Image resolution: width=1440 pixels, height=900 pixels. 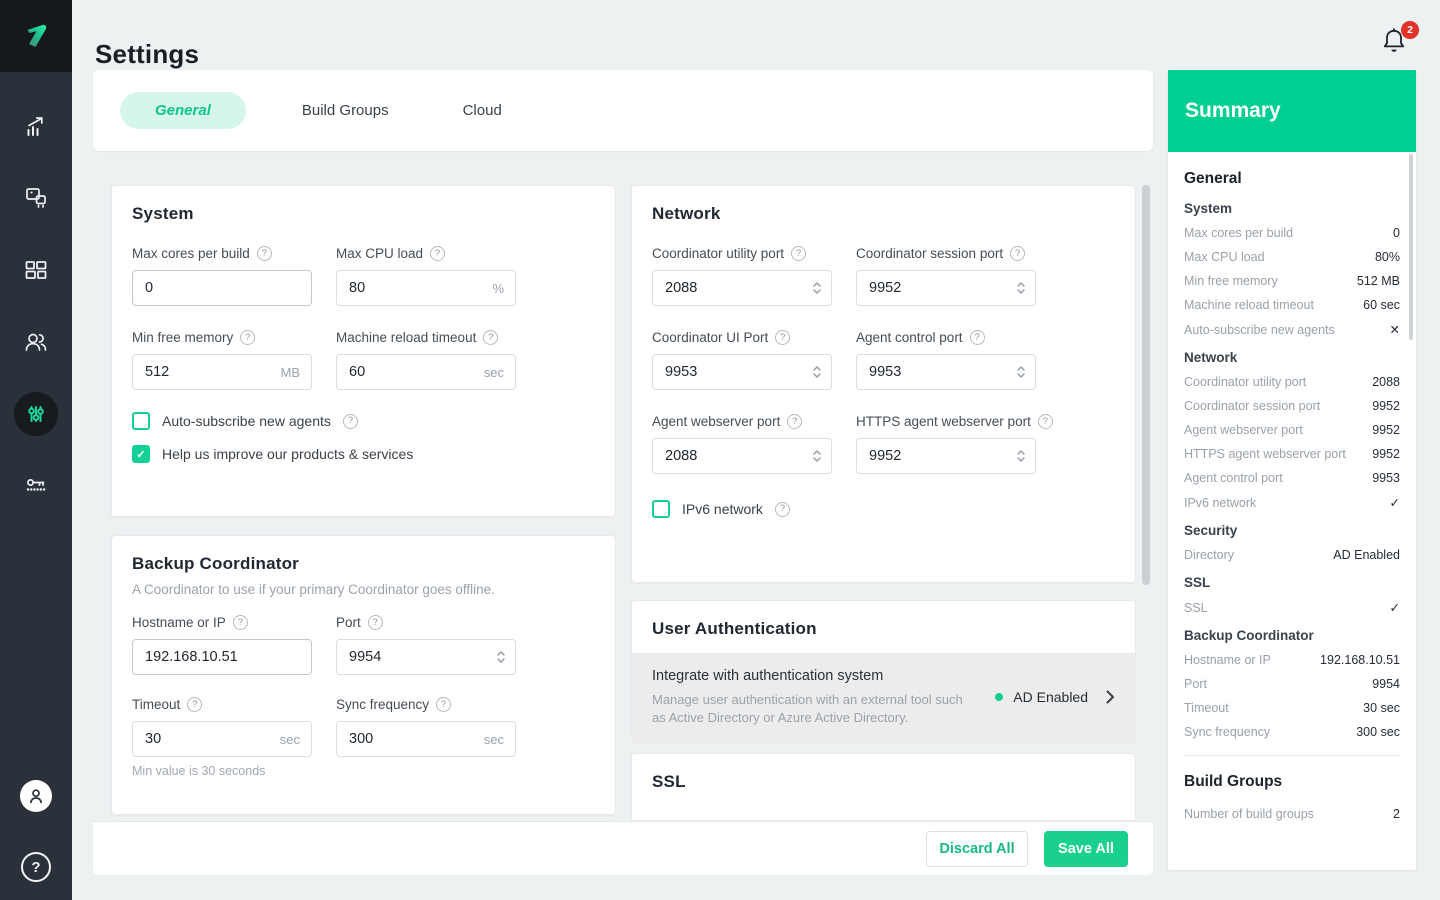 What do you see at coordinates (426, 657) in the screenshot?
I see `backup-port-input: 9954` at bounding box center [426, 657].